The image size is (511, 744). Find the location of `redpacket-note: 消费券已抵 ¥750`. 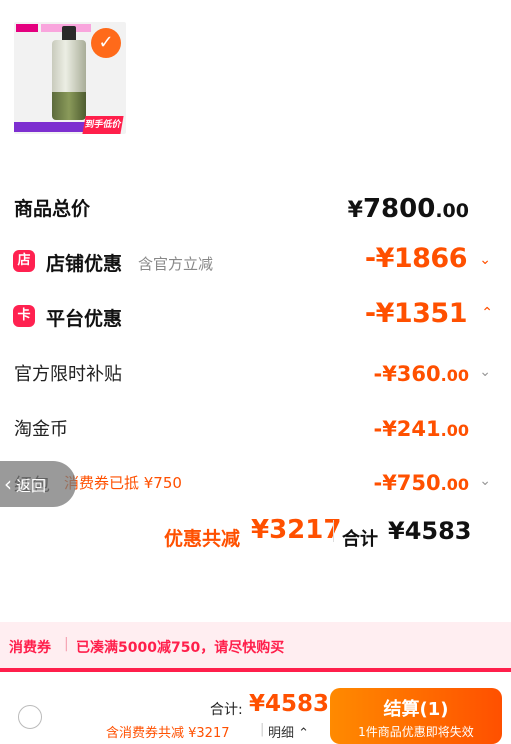

redpacket-note: 消费券已抵 ¥750 is located at coordinates (123, 483).